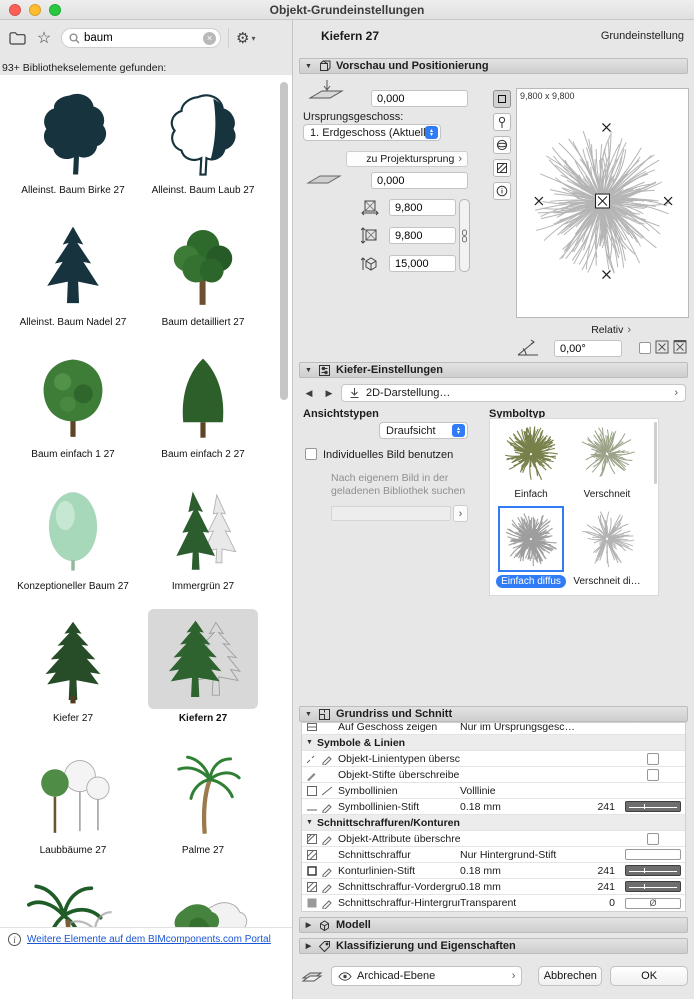 This screenshot has height=999, width=694. What do you see at coordinates (203, 407) in the screenshot?
I see `list-item: Baum einfach 2 27` at bounding box center [203, 407].